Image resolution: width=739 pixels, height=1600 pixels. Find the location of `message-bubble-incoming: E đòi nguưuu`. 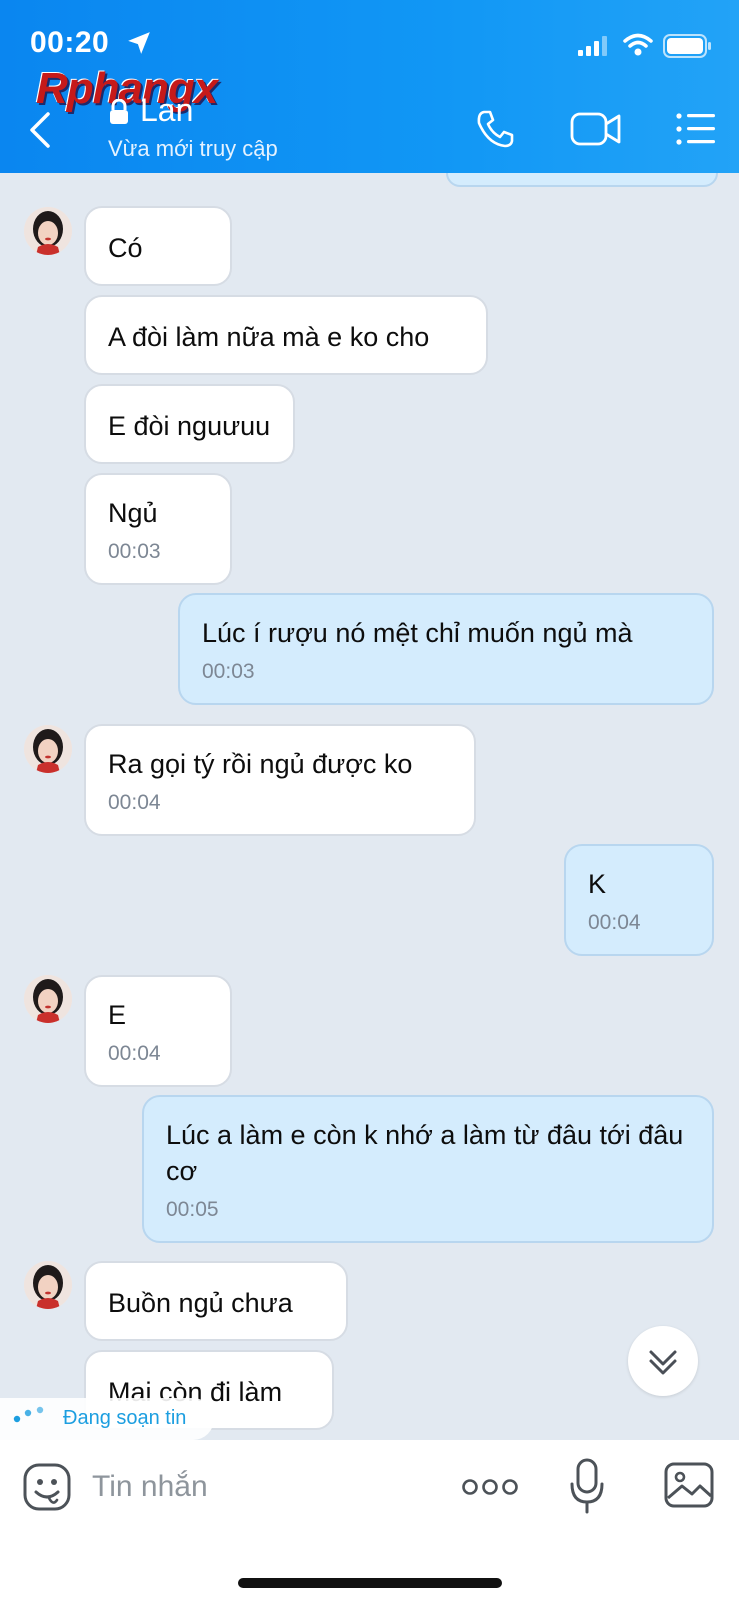

message-bubble-incoming: E đòi nguưuu is located at coordinates (189, 424).